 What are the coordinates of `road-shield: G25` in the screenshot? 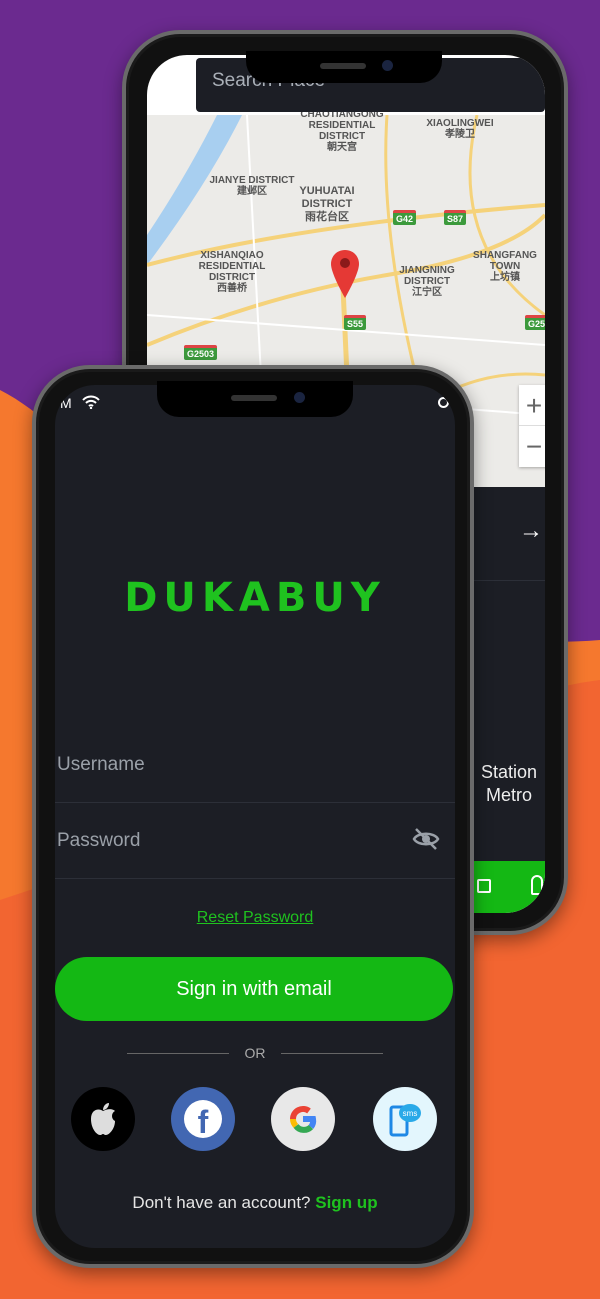 It's located at (535, 322).